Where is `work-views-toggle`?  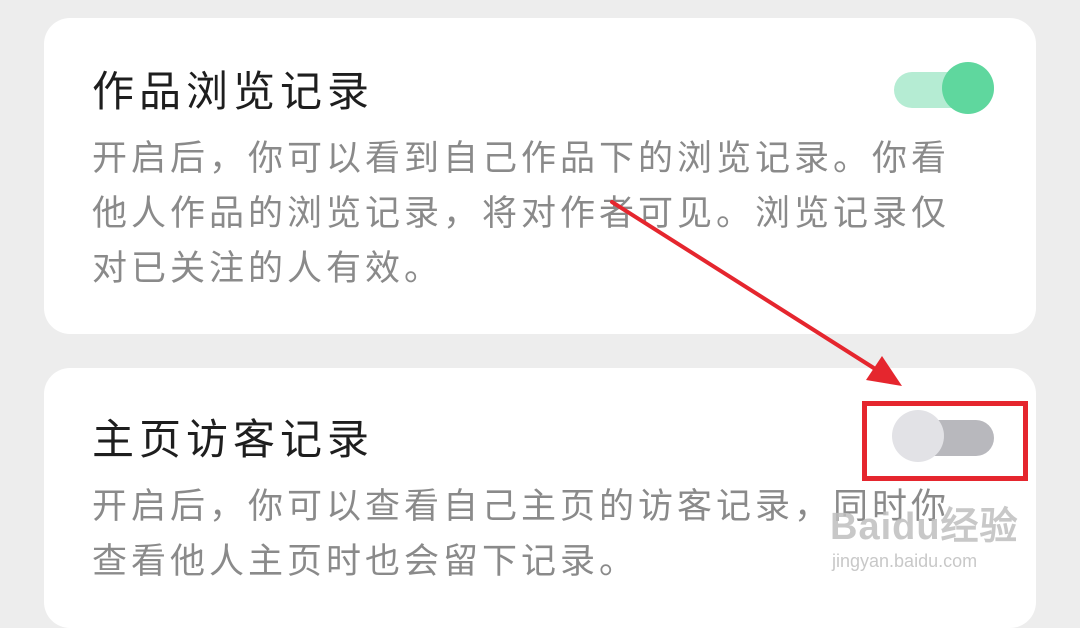
work-views-toggle is located at coordinates (944, 88).